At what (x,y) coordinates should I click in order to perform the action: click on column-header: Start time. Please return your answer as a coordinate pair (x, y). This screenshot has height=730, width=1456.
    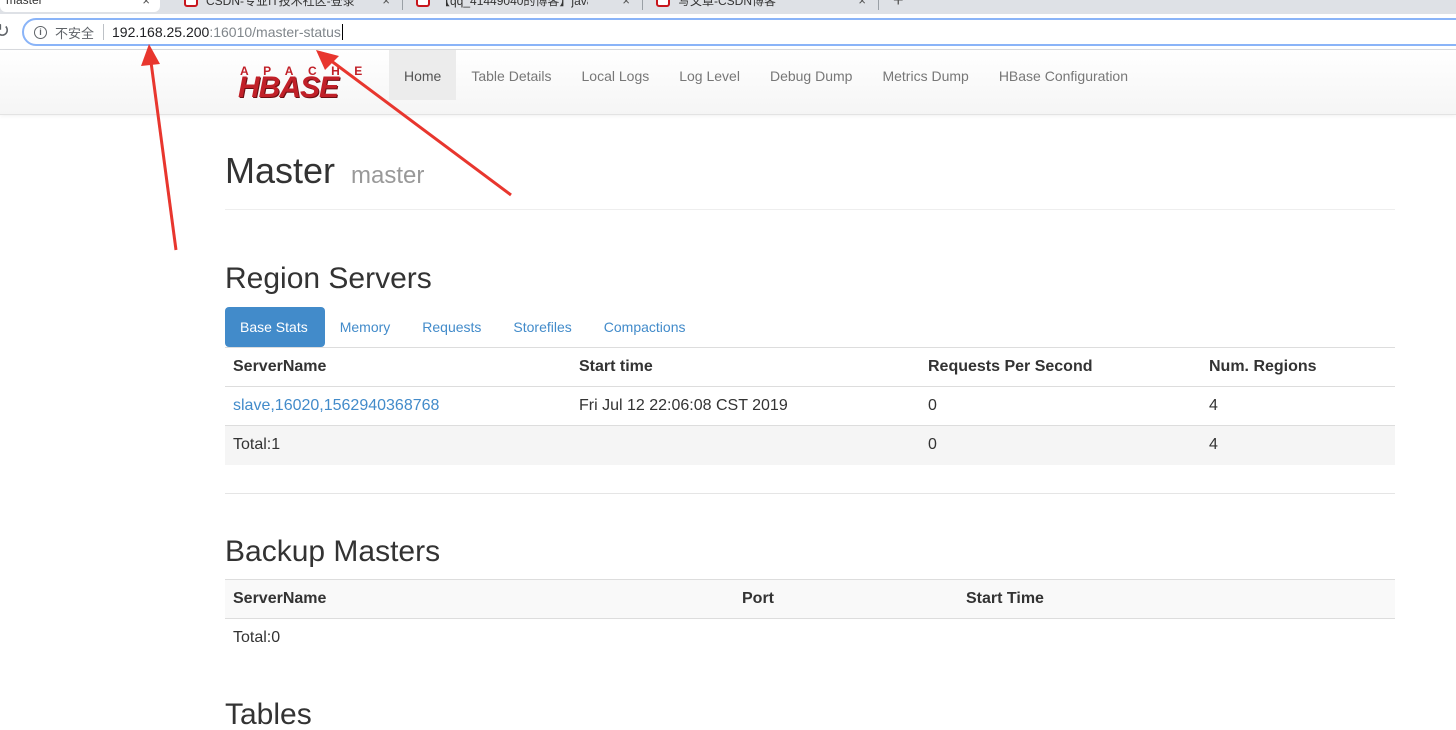
    Looking at the image, I should click on (745, 367).